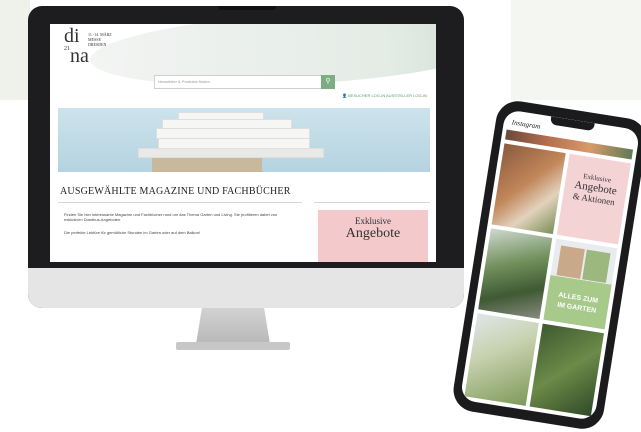  What do you see at coordinates (79, 56) in the screenshot?
I see `logo-bottom: na` at bounding box center [79, 56].